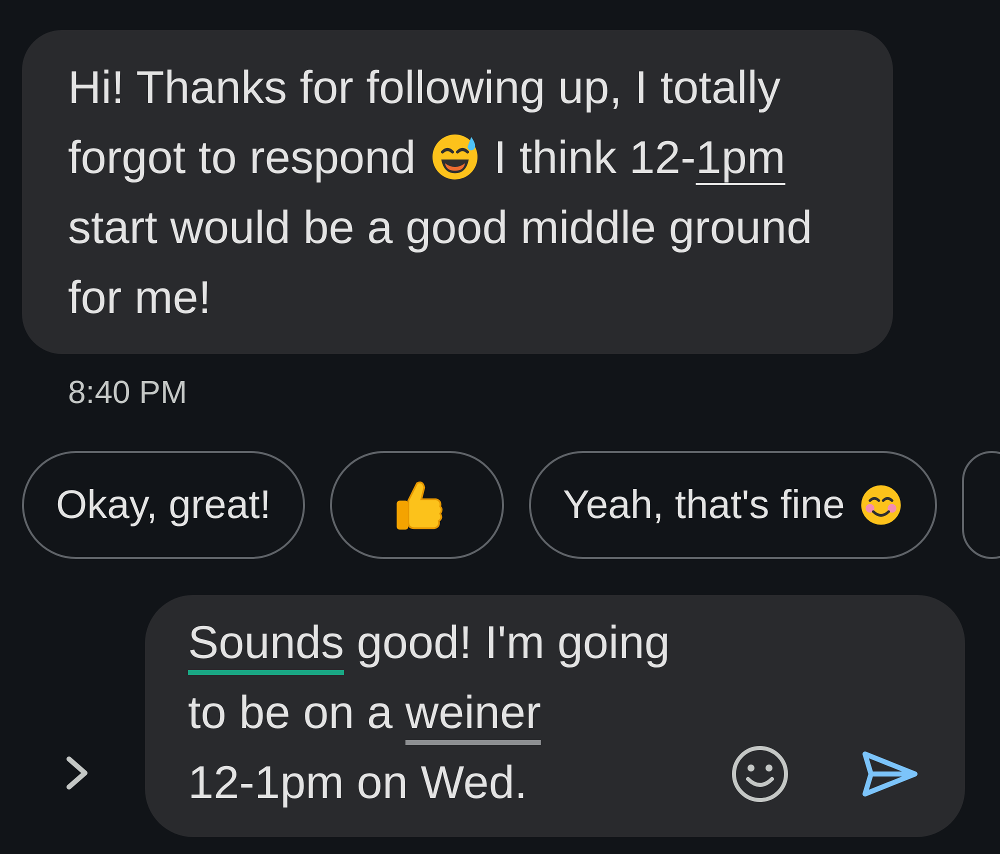 This screenshot has width=1000, height=854. Describe the element at coordinates (128, 392) in the screenshot. I see `message-time: 8:40 PM` at that location.